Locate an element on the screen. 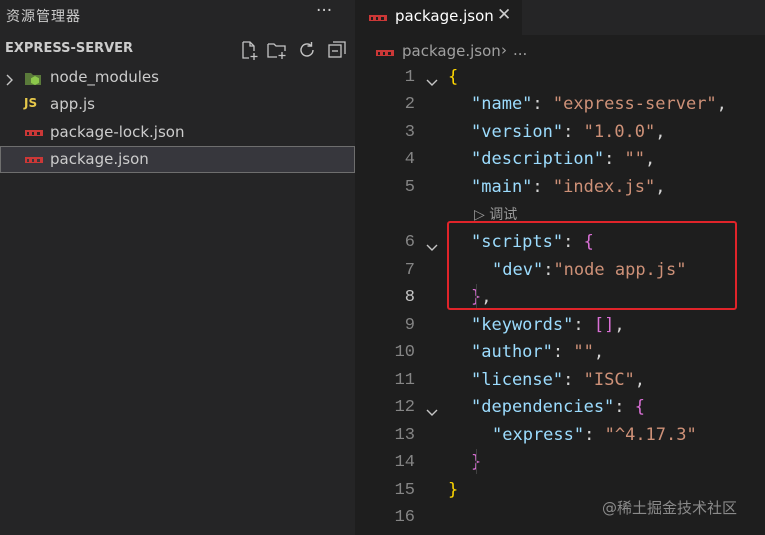 This screenshot has height=535, width=765. line-number: 9 is located at coordinates (409, 325).